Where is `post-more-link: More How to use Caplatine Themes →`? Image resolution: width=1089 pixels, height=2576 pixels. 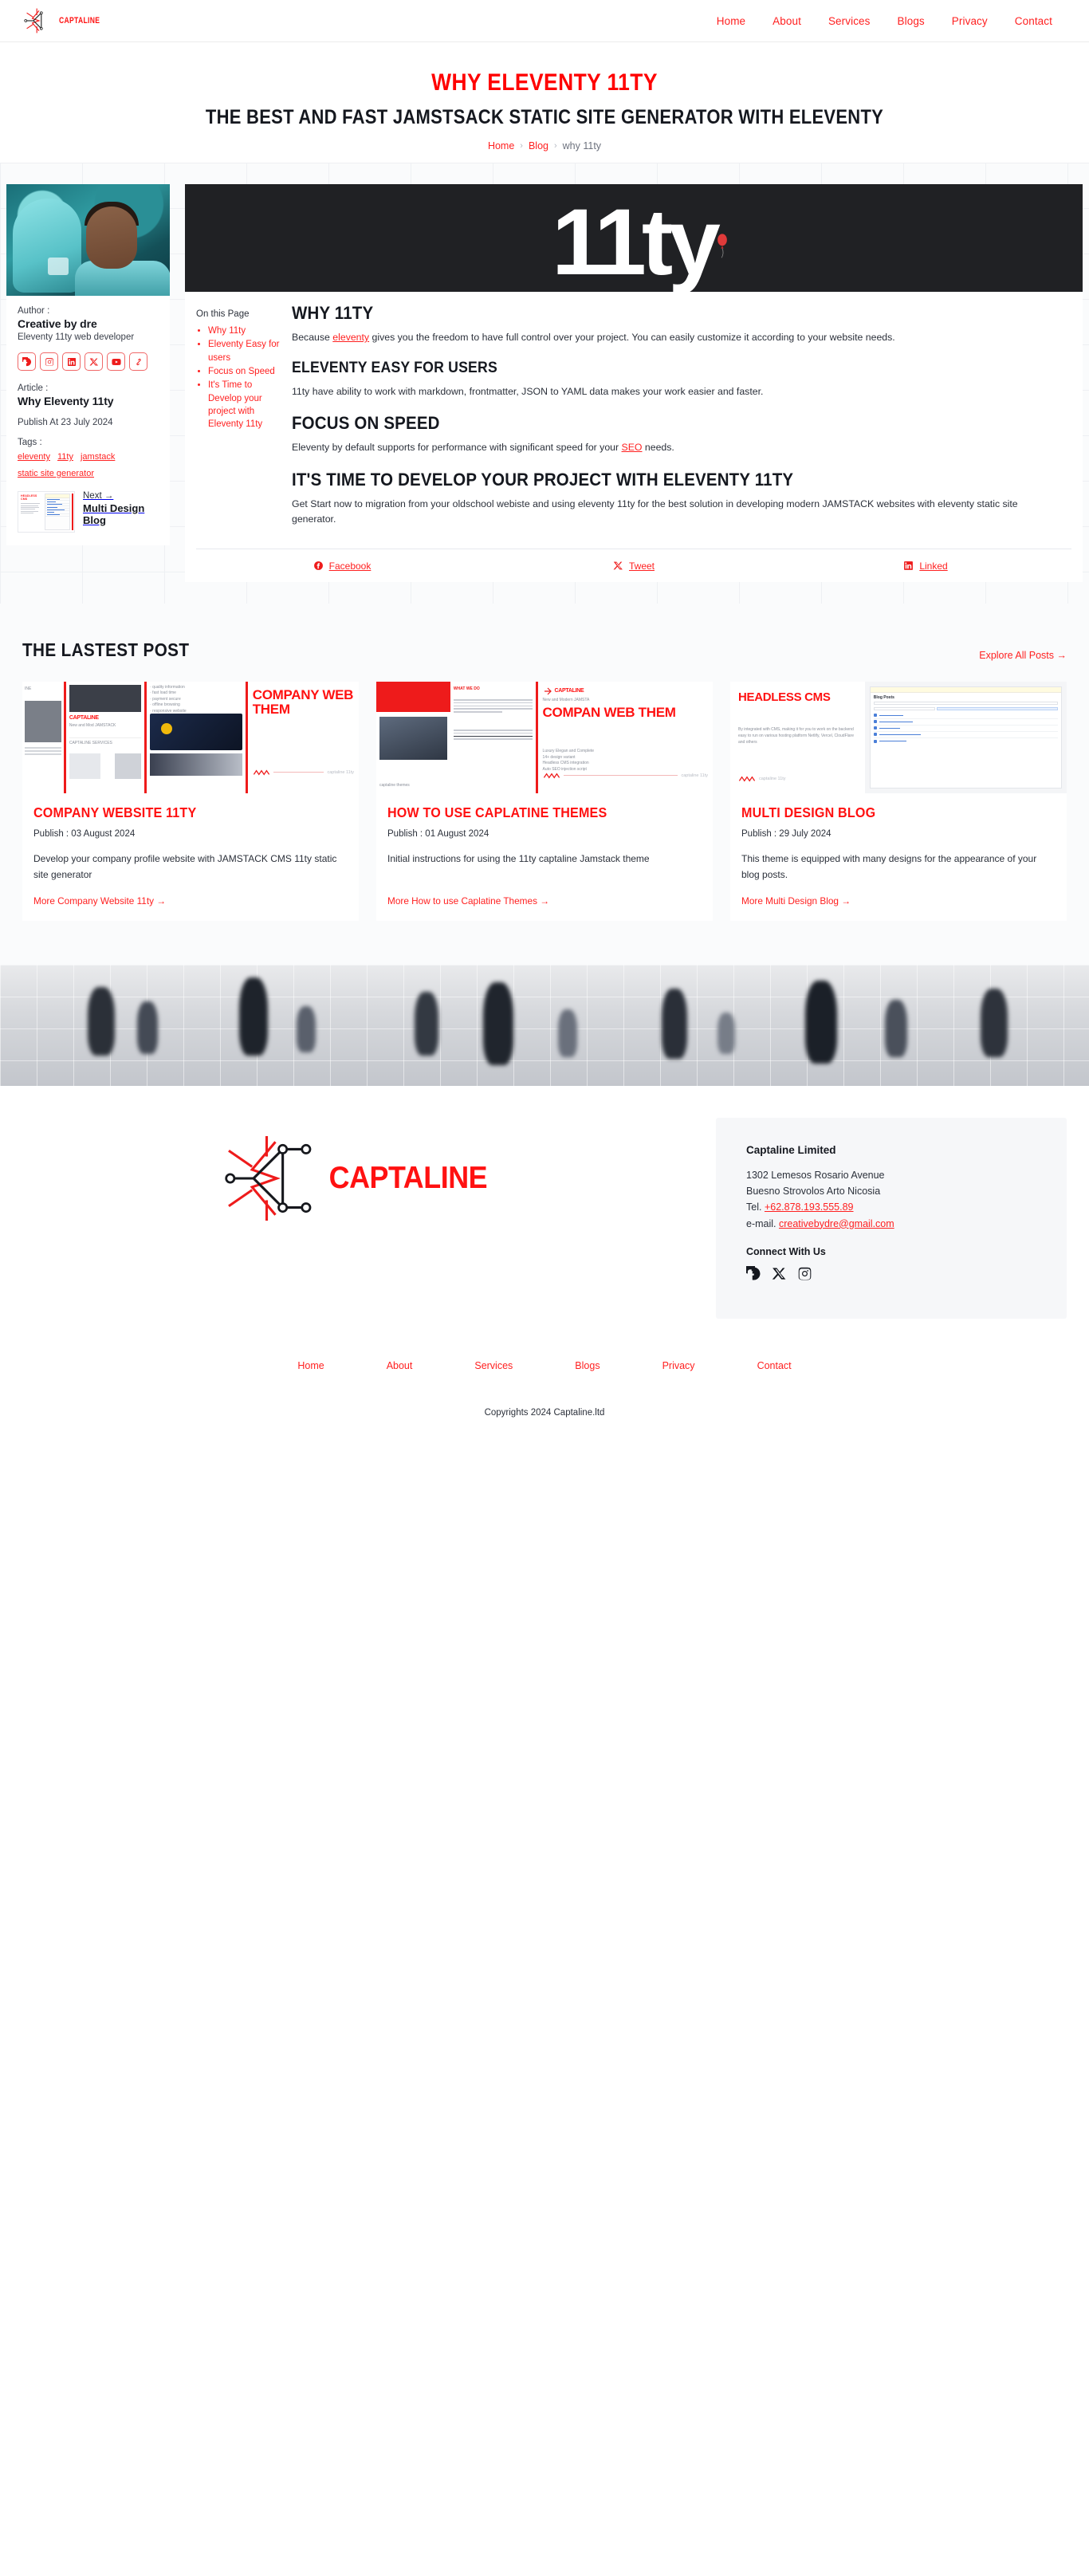
post-more-link: More How to use Caplatine Themes → is located at coordinates (544, 901).